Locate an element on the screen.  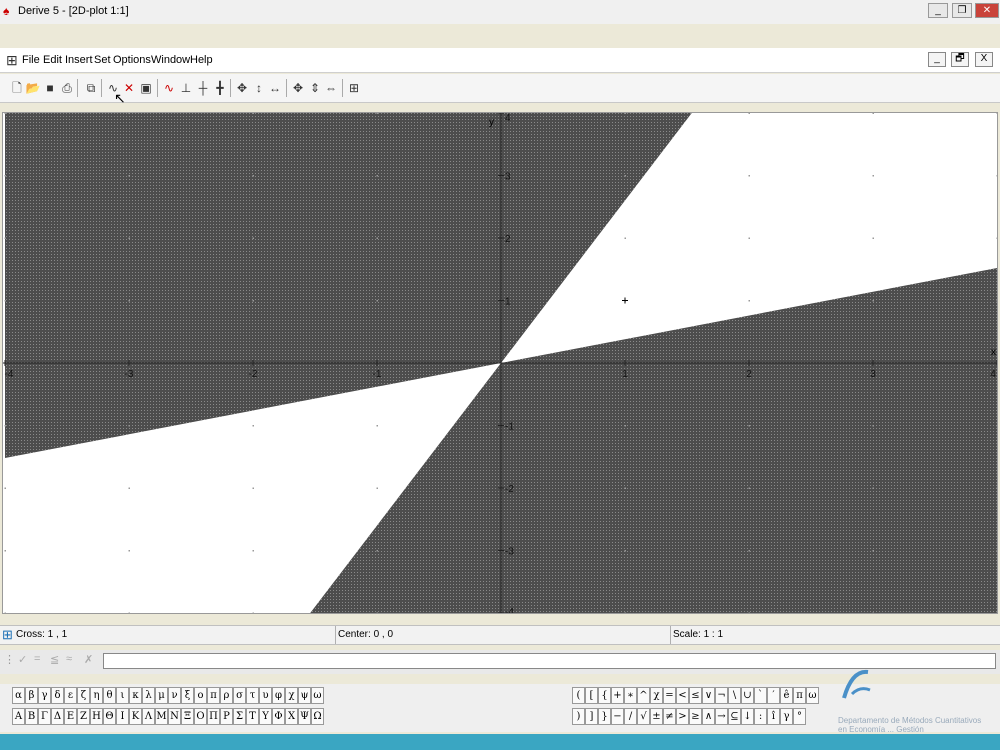
menu-edit: Edit is located at coordinates (52, 60).